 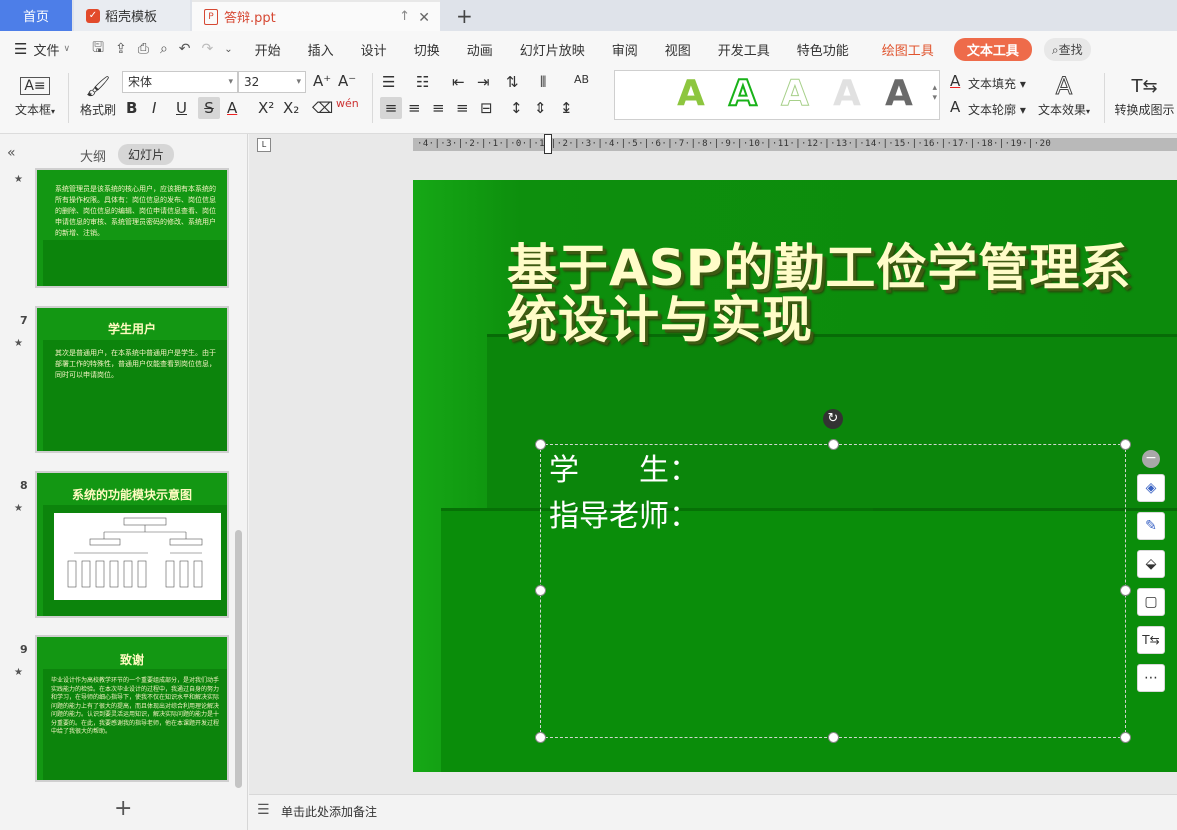 What do you see at coordinates (625, 49) in the screenshot?
I see `menu-tab-review: 审阅` at bounding box center [625, 49].